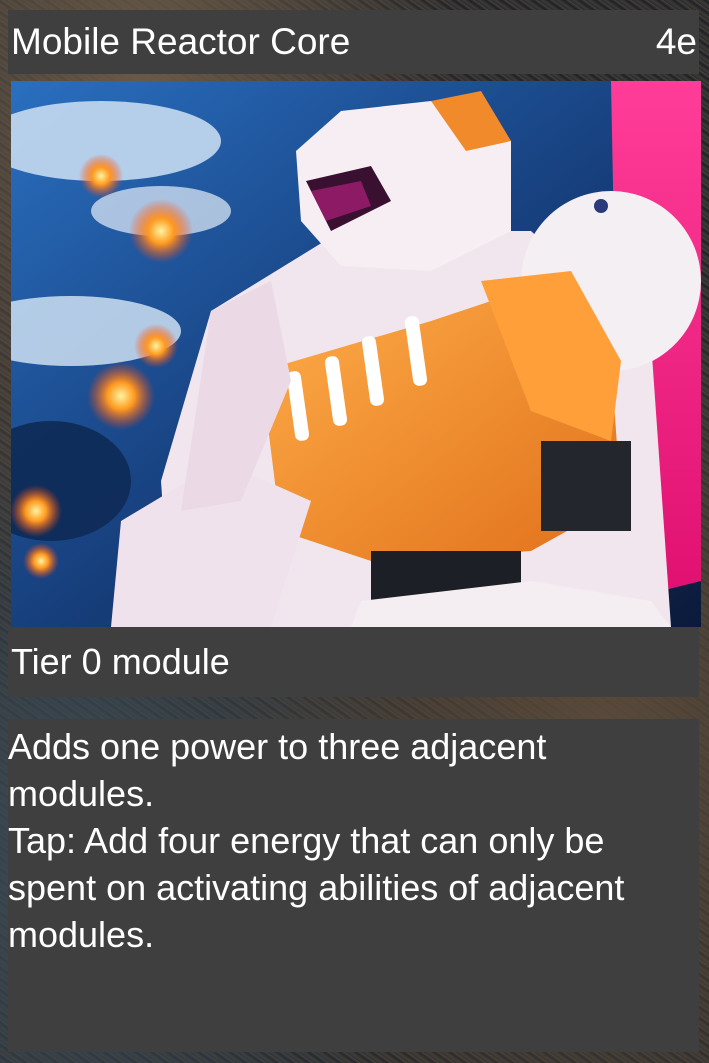  Describe the element at coordinates (120, 661) in the screenshot. I see `type-line-text: Tier 0 module` at that location.